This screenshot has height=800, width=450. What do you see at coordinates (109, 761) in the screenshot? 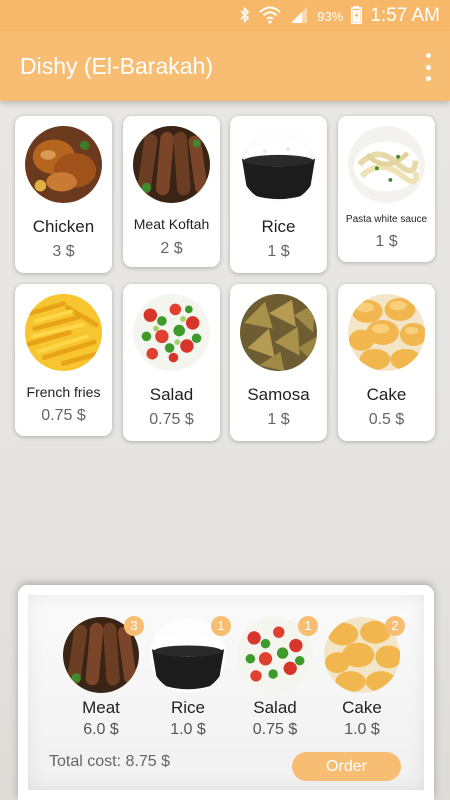
I see `total-cost: Total cost: 8.75 $` at bounding box center [109, 761].